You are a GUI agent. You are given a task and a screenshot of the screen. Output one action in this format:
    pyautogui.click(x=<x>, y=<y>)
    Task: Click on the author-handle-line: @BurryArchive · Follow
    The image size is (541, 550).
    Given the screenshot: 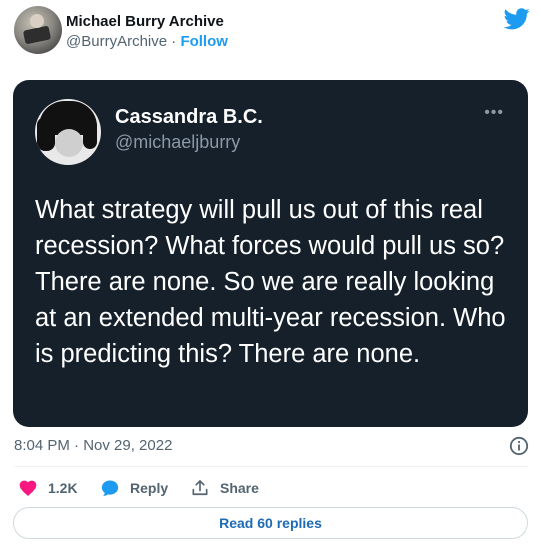 What is the action you would take?
    pyautogui.click(x=147, y=41)
    